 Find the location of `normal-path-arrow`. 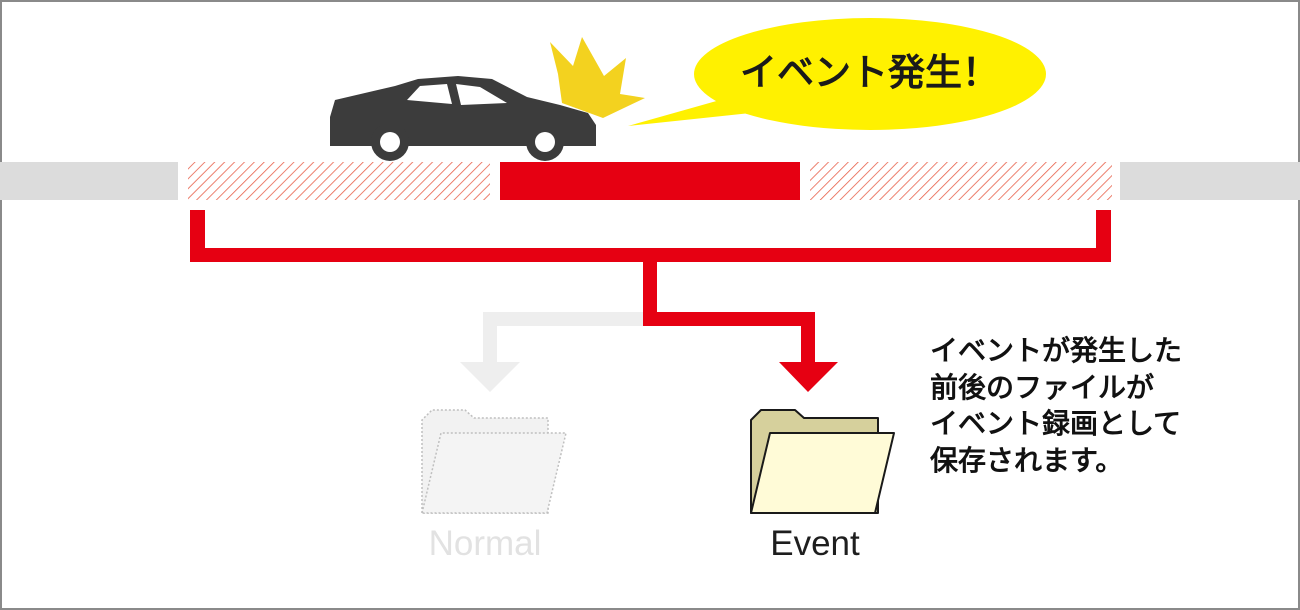

normal-path-arrow is located at coordinates (558, 352).